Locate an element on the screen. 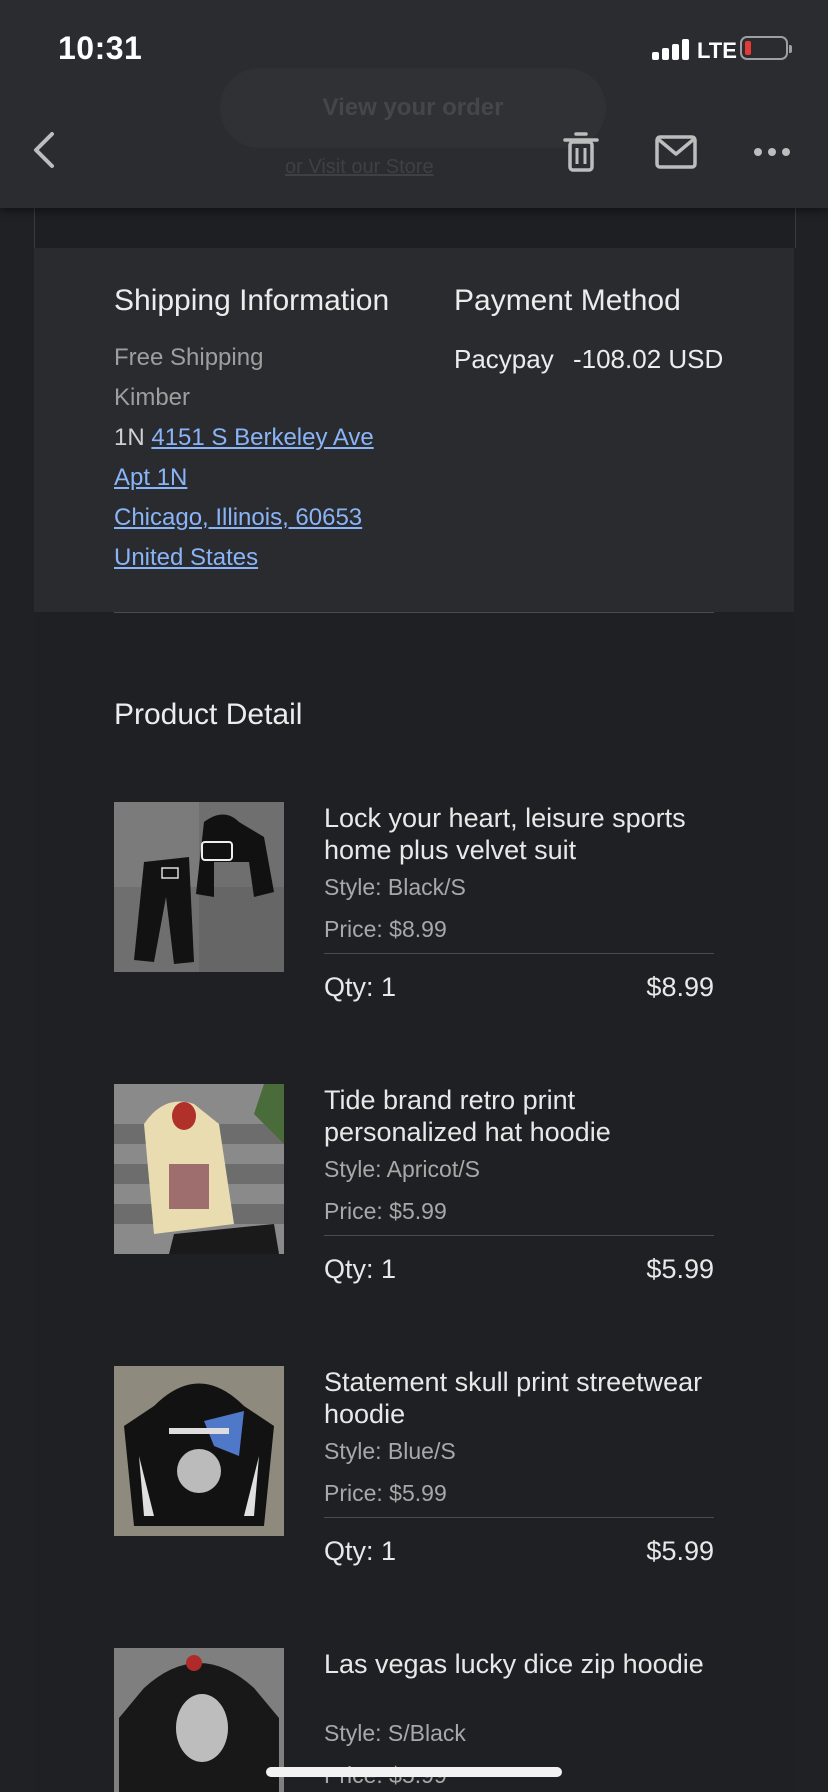 The image size is (828, 1792). address-country-link: United States is located at coordinates (186, 557).